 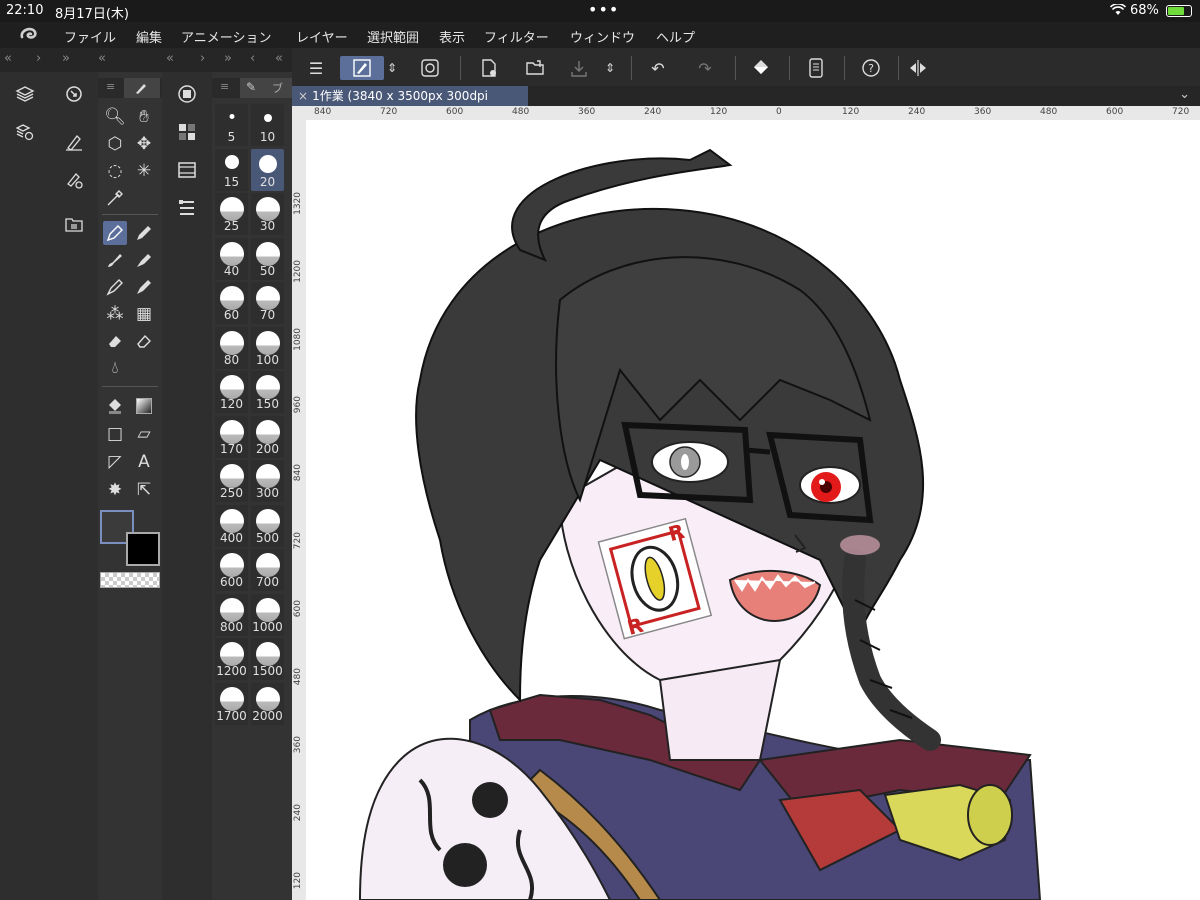 What do you see at coordinates (74, 180) in the screenshot?
I see `sub-tool-detail-icon` at bounding box center [74, 180].